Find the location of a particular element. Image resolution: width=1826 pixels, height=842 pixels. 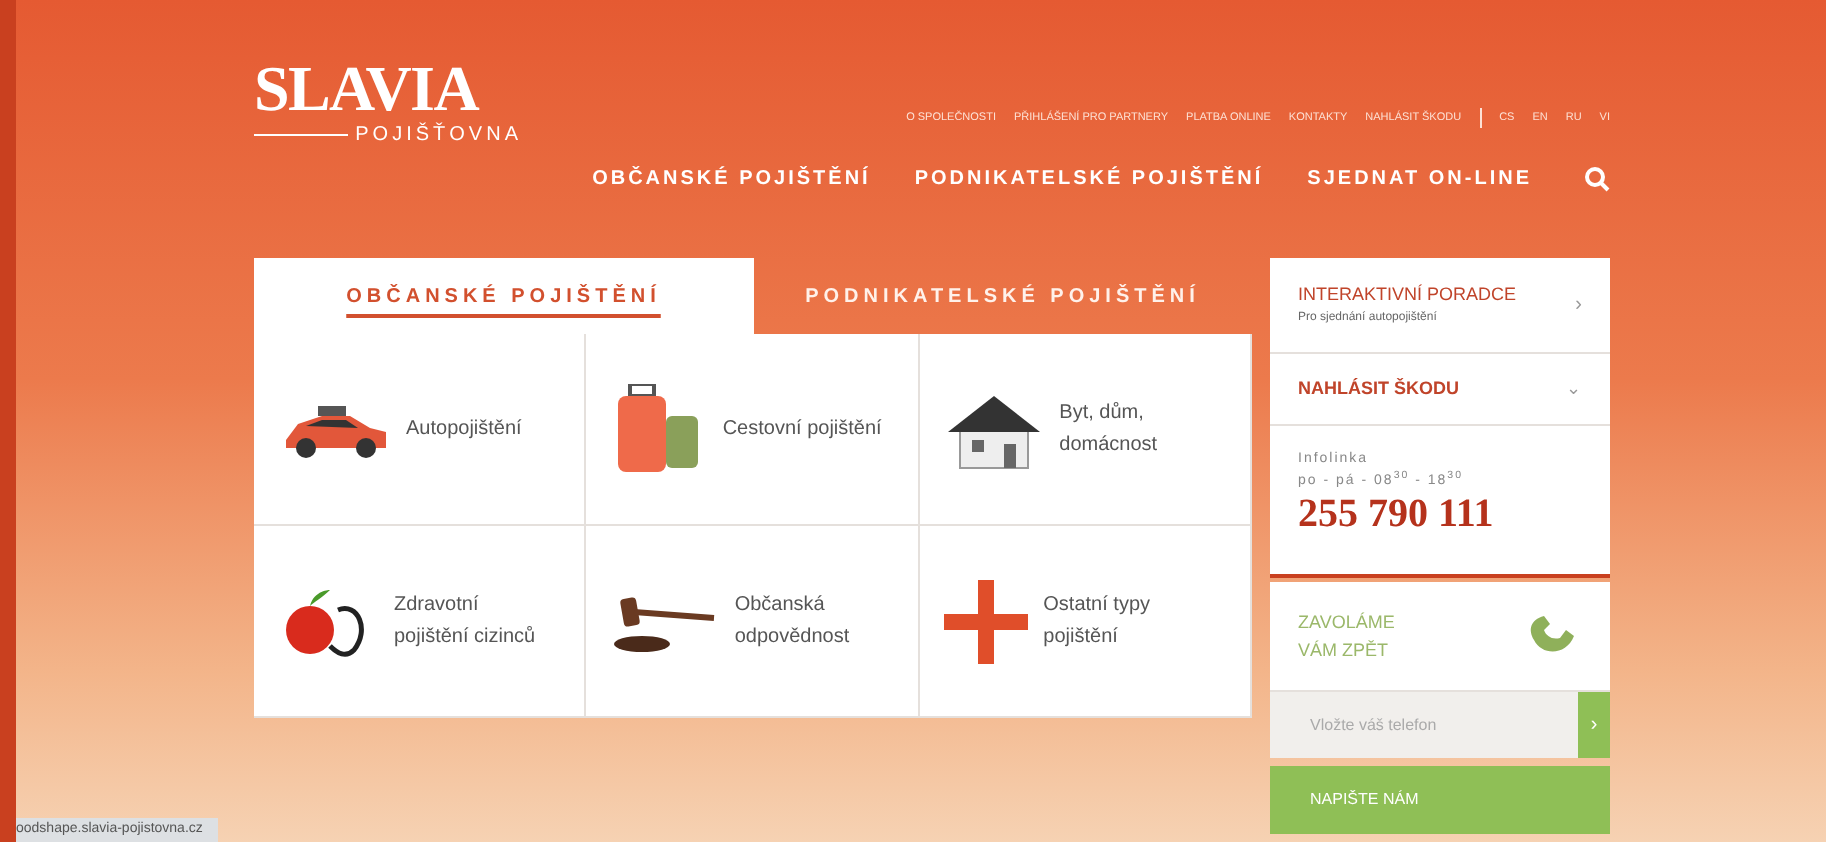

caret-icon: ⌄ is located at coordinates (1574, 389).